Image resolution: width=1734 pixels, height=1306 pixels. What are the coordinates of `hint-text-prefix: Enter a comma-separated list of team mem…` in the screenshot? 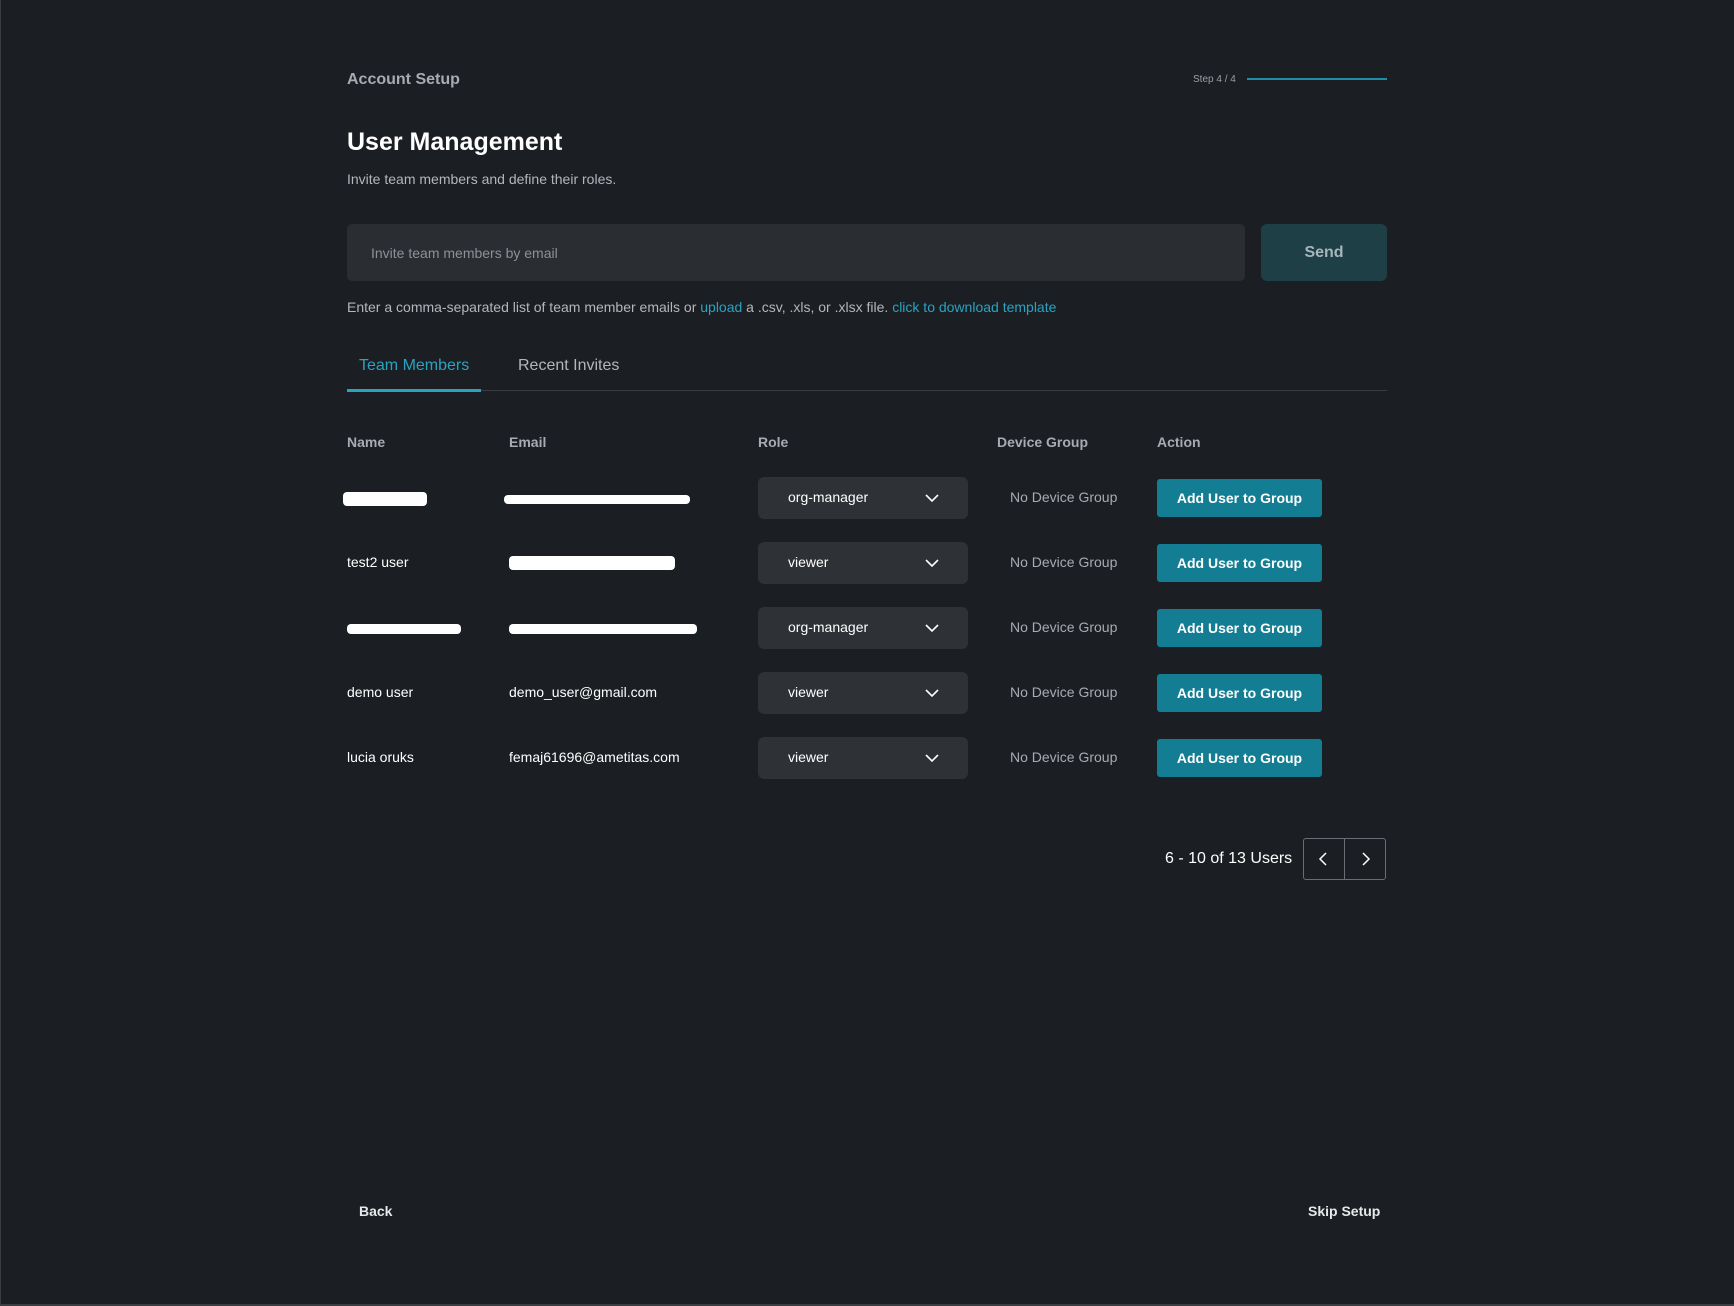 It's located at (524, 307).